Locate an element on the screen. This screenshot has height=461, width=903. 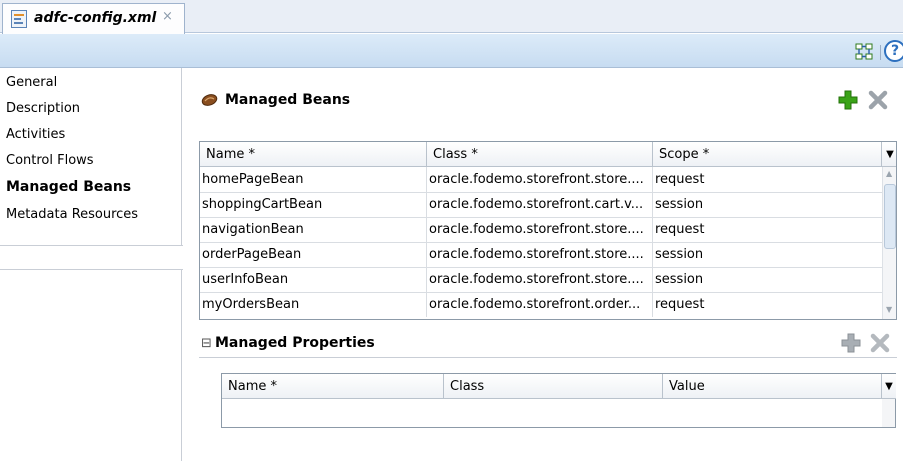
nav-item-general: General is located at coordinates (31, 82).